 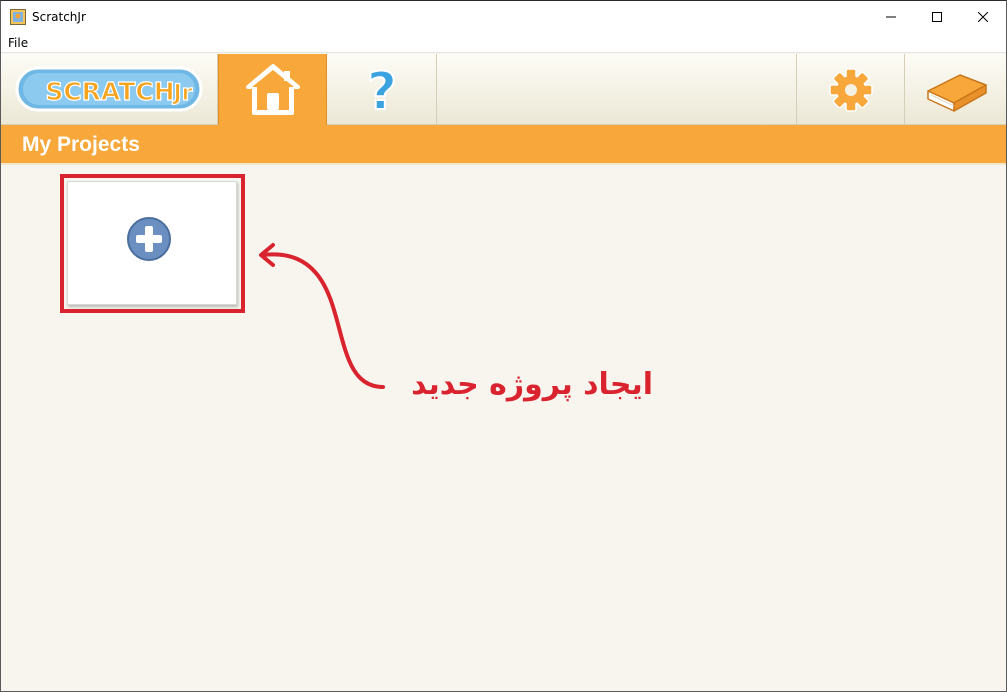 What do you see at coordinates (152, 243) in the screenshot?
I see `highlight-box` at bounding box center [152, 243].